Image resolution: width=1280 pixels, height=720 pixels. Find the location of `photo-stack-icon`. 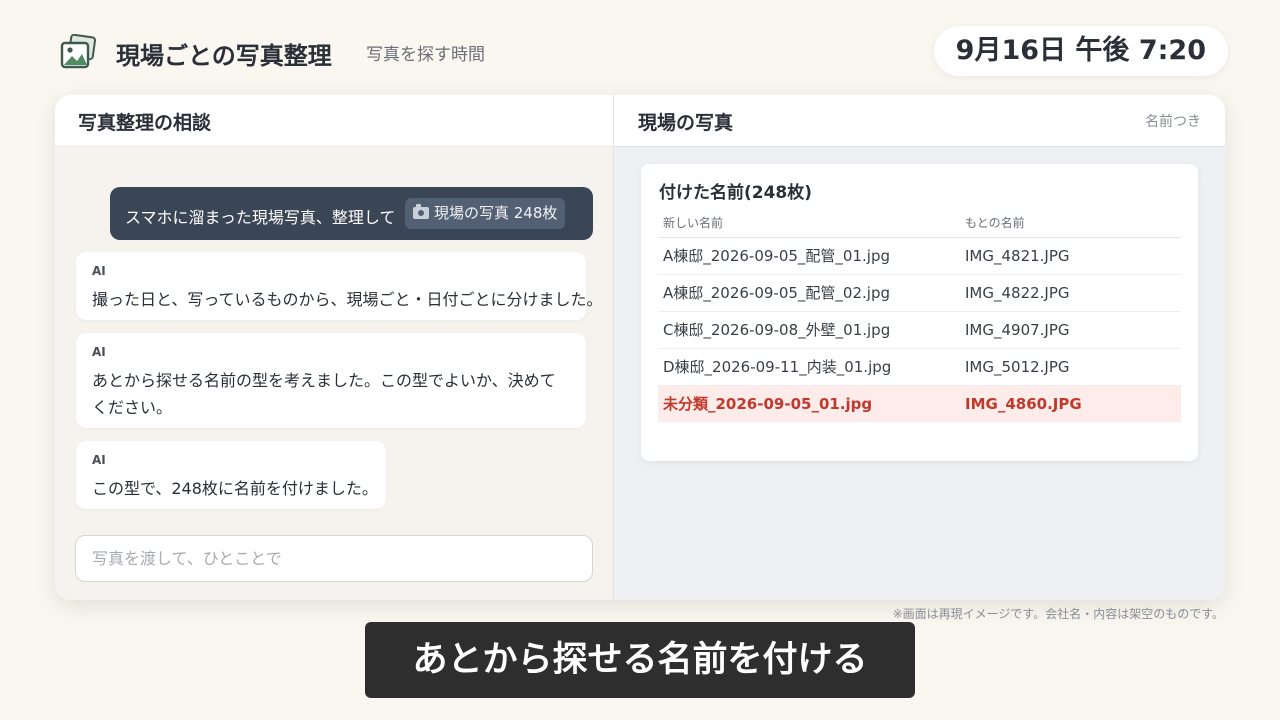

photo-stack-icon is located at coordinates (78, 51).